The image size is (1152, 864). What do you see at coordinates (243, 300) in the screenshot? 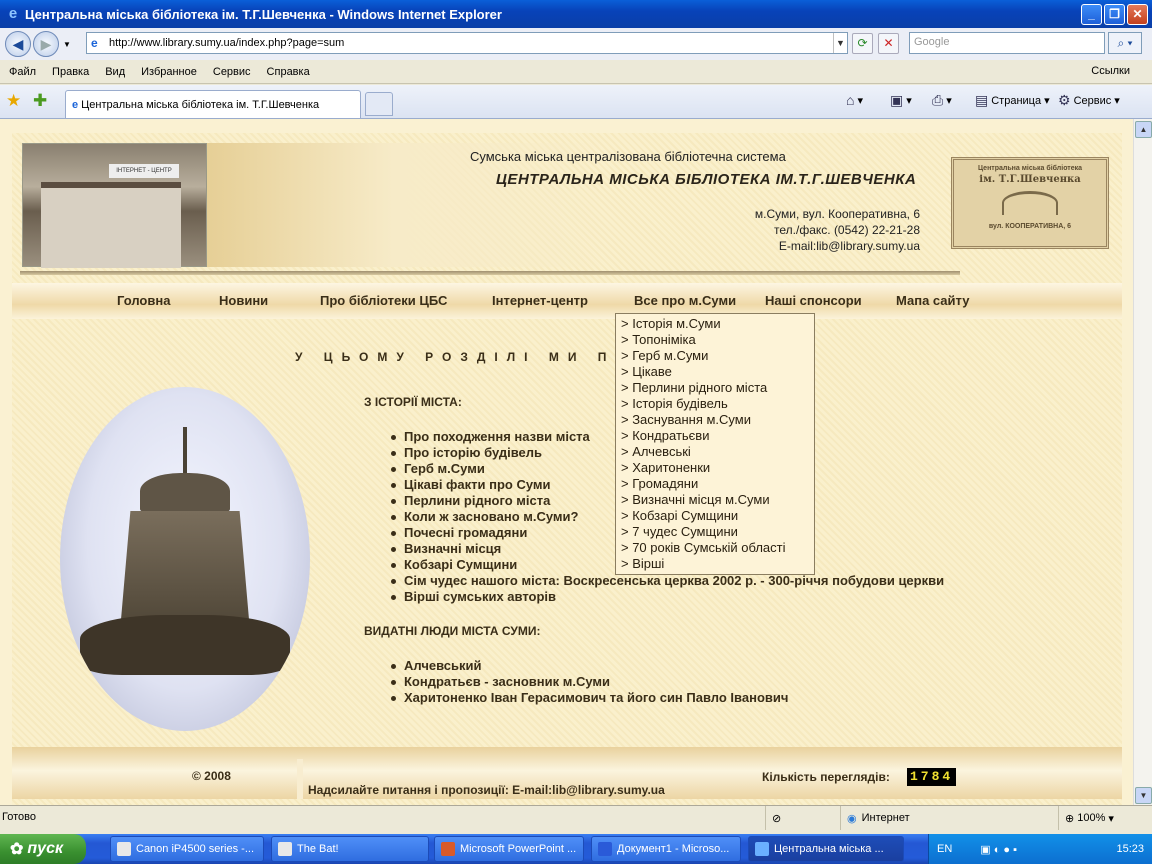
I see `nav-news: Новини` at bounding box center [243, 300].